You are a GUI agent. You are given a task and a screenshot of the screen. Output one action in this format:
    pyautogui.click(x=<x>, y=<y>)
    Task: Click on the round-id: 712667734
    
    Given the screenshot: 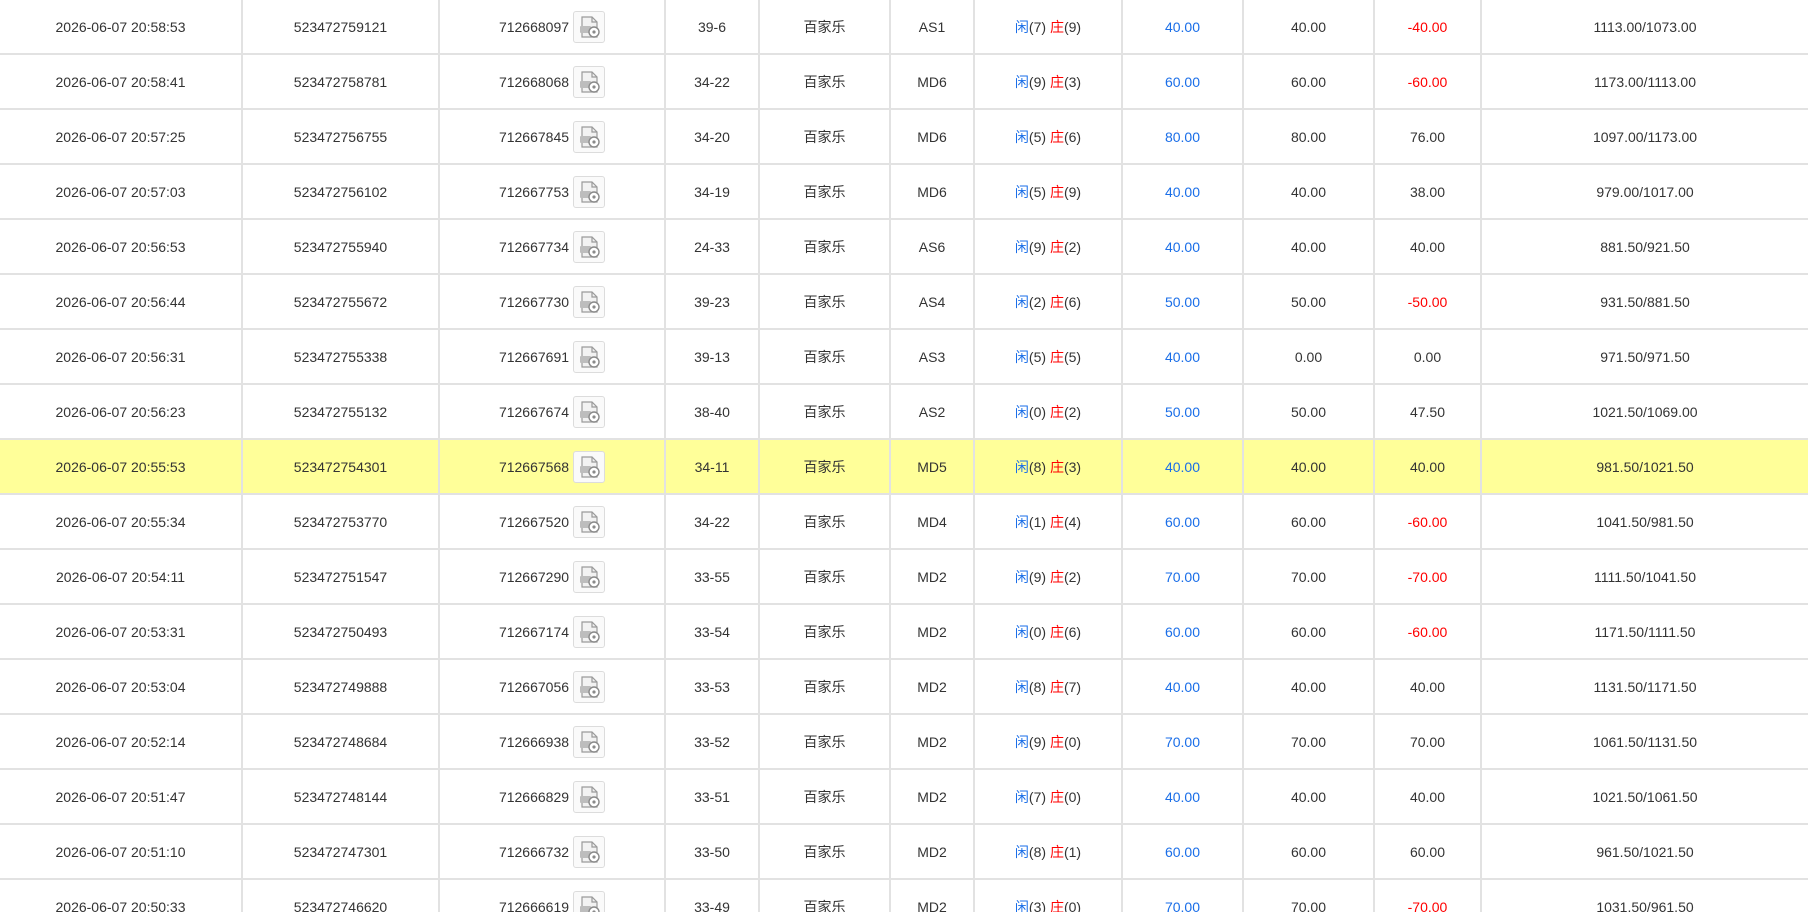 What is the action you would take?
    pyautogui.click(x=534, y=246)
    